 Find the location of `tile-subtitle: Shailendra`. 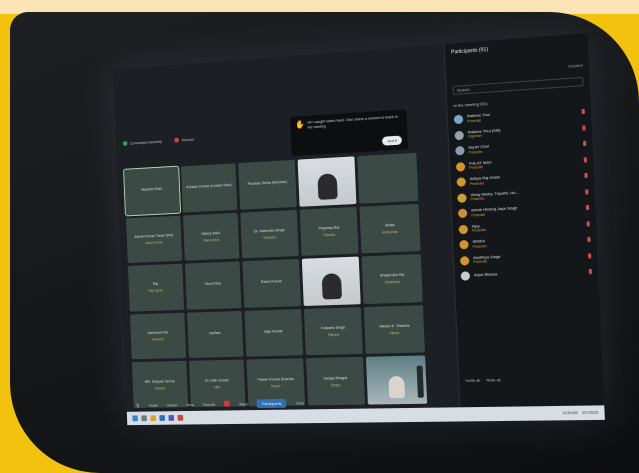

tile-subtitle: Shailendra is located at coordinates (392, 282).